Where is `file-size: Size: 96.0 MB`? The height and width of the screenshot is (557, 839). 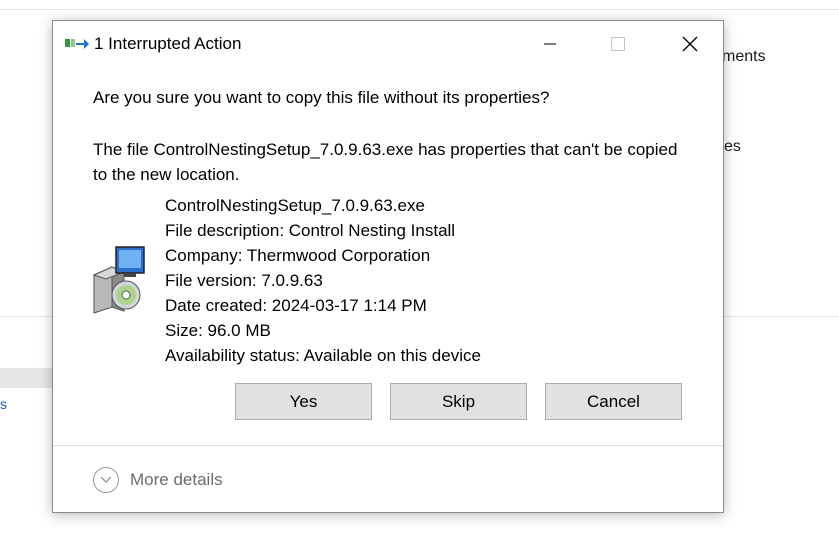
file-size: Size: 96.0 MB is located at coordinates (218, 330).